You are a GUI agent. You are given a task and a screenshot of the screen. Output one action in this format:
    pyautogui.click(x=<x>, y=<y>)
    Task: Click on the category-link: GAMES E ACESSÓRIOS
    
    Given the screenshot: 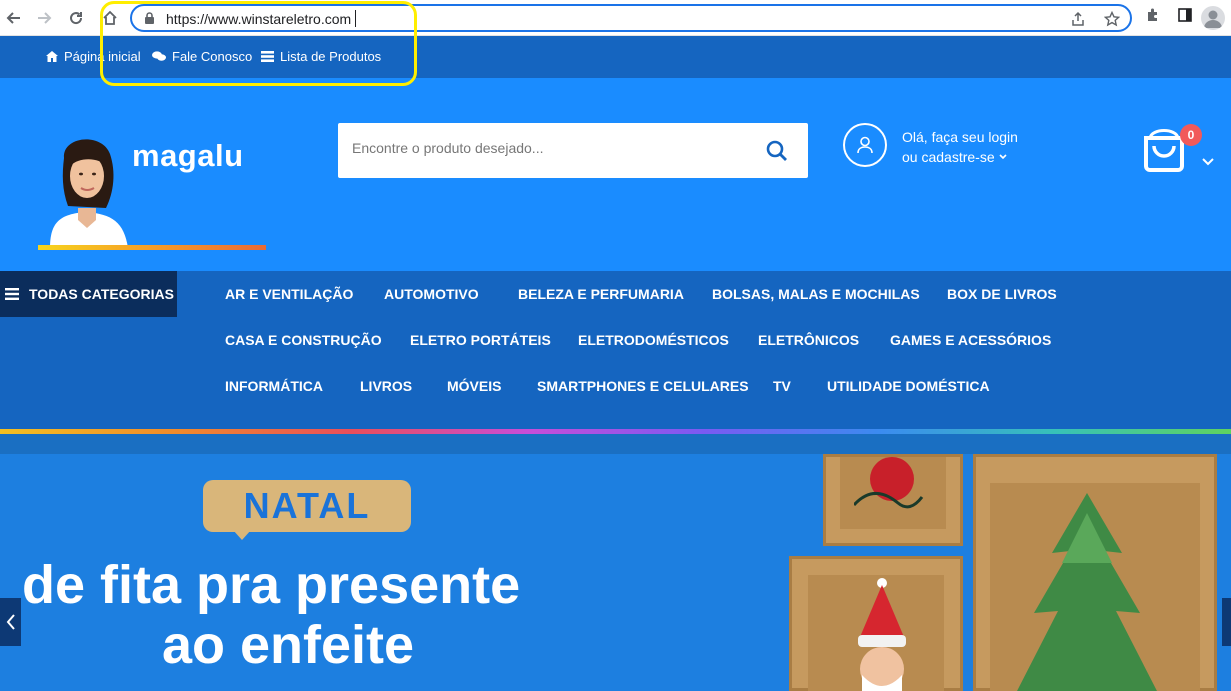 What is the action you would take?
    pyautogui.click(x=970, y=340)
    